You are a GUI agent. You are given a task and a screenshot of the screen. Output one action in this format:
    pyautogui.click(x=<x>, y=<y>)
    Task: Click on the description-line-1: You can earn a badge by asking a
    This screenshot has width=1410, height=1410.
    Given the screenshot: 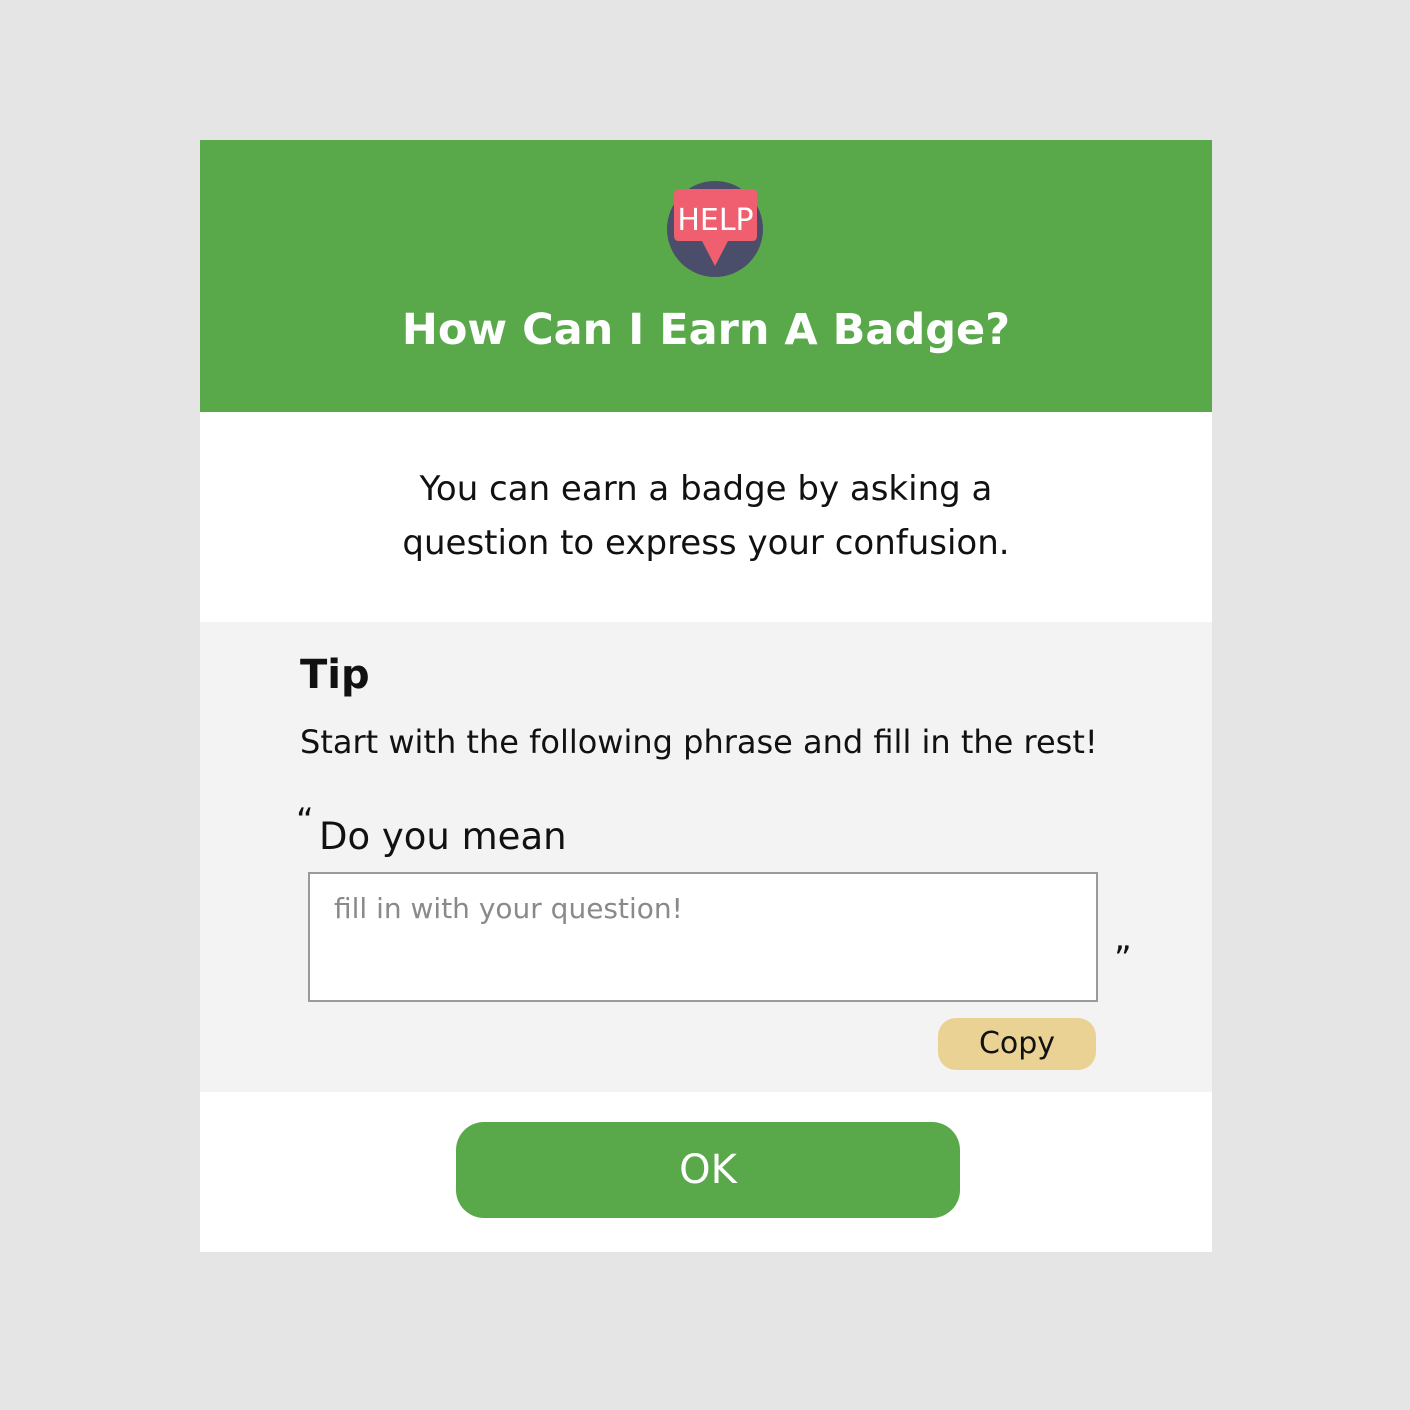 What is the action you would take?
    pyautogui.click(x=706, y=489)
    